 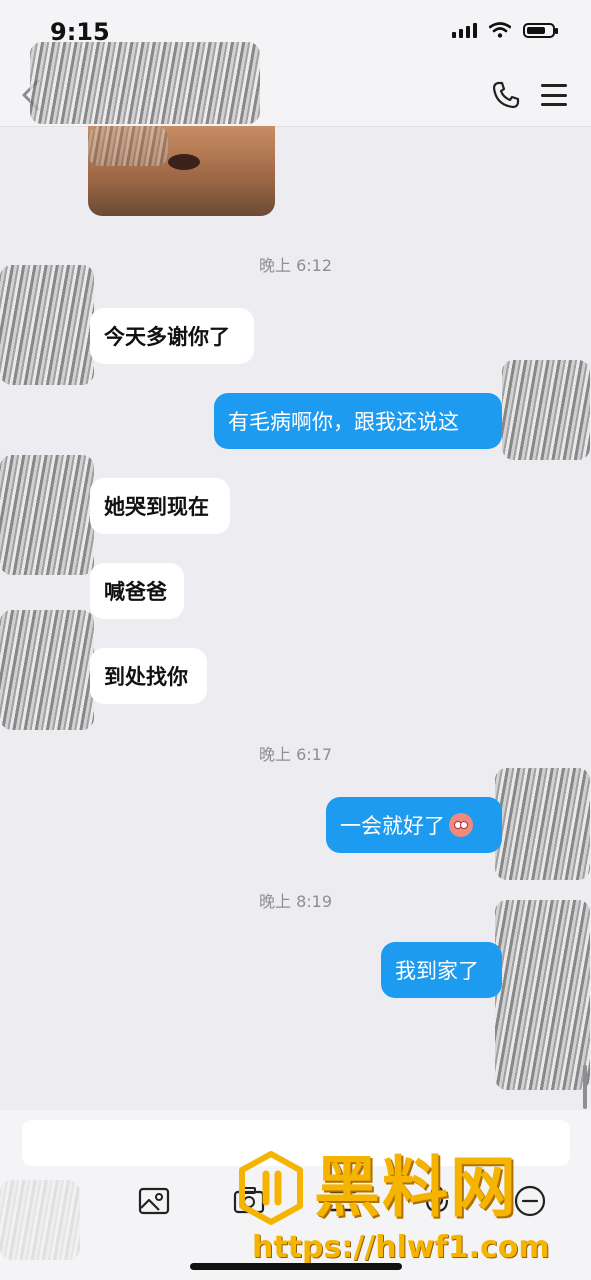 What do you see at coordinates (156, 506) in the screenshot?
I see `message-text: 她哭到现在` at bounding box center [156, 506].